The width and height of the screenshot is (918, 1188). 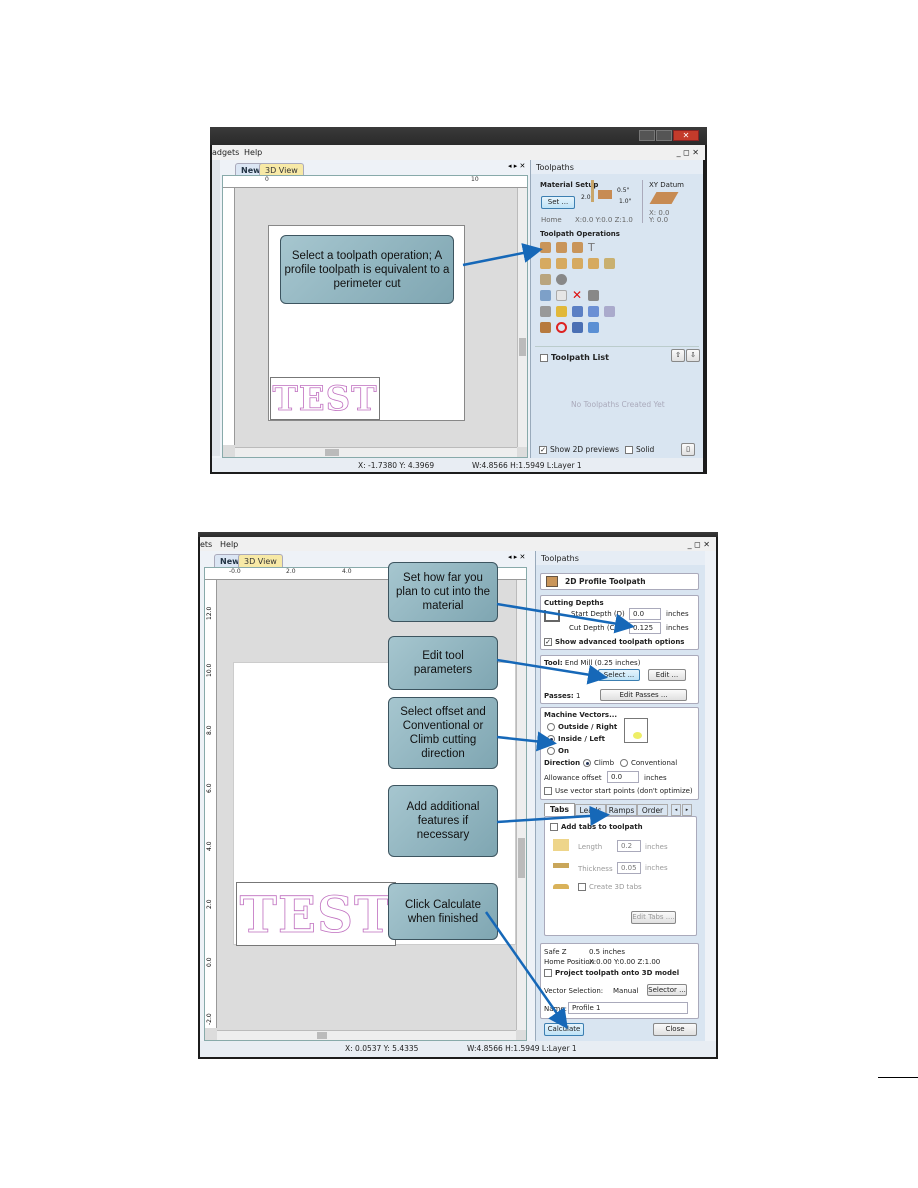 What do you see at coordinates (548, 636) in the screenshot?
I see `annotation-arrows` at bounding box center [548, 636].